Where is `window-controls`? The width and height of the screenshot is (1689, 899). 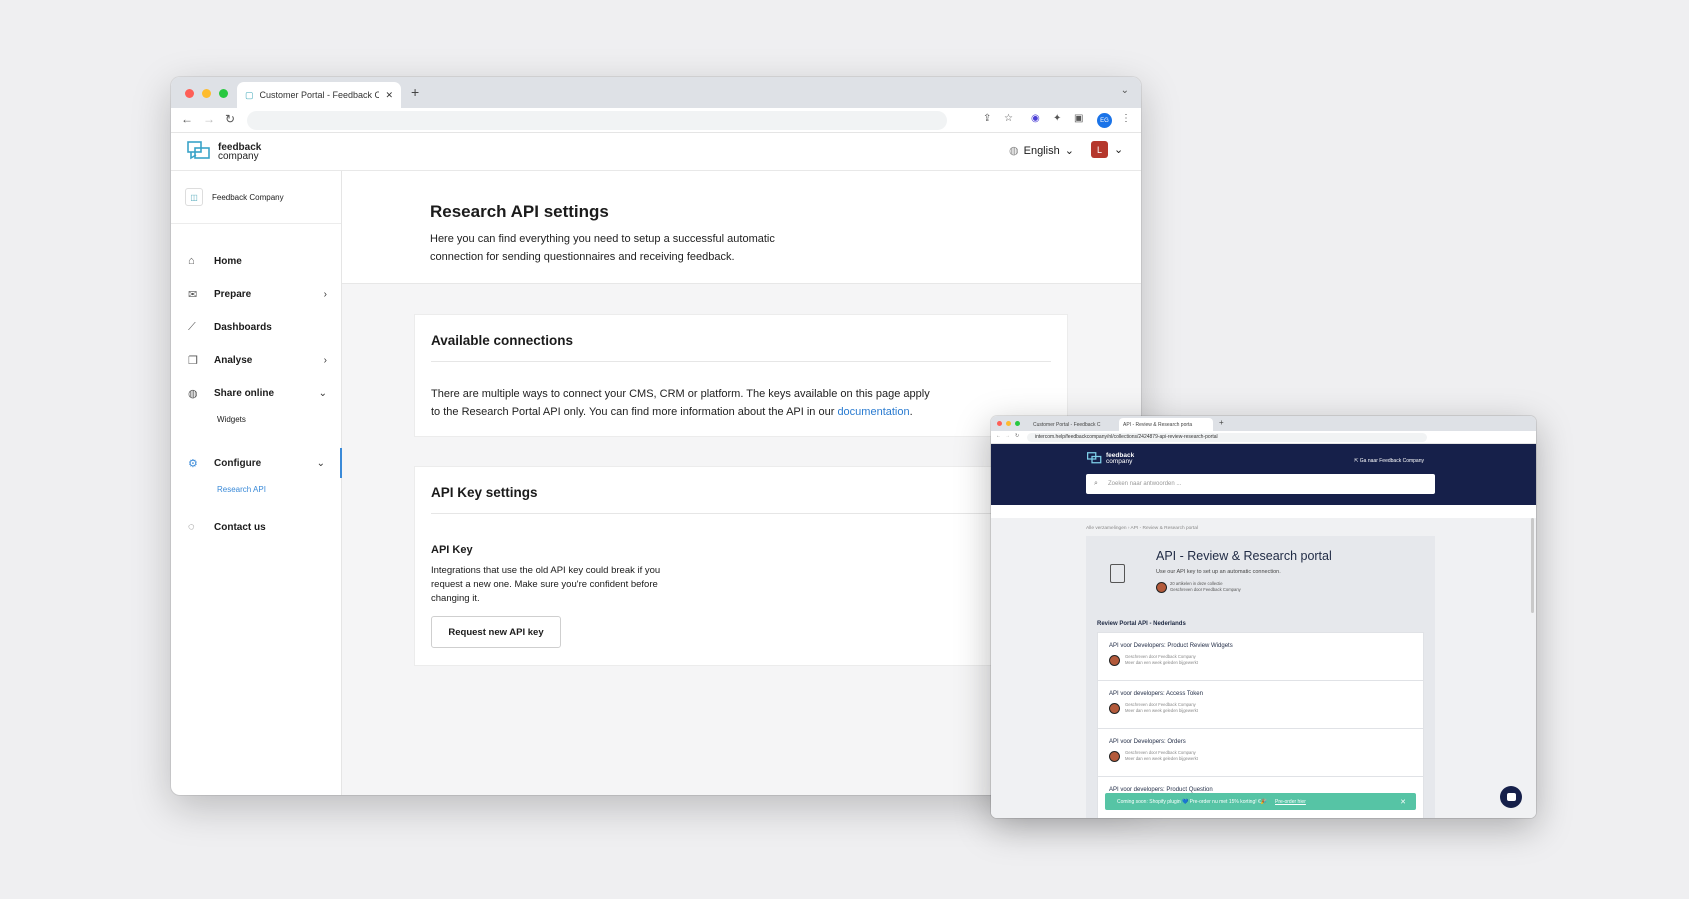 window-controls is located at coordinates (206, 93).